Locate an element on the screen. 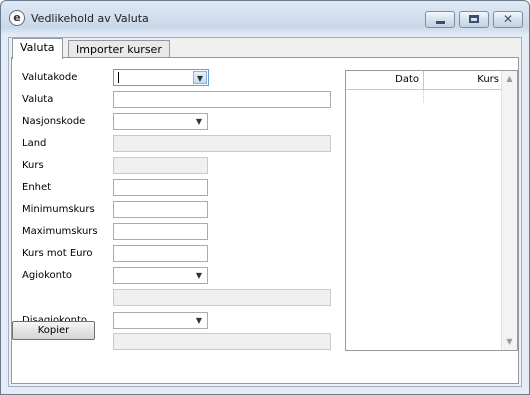  kurs-mot-euro-label: Kurs mot Euro is located at coordinates (57, 253).